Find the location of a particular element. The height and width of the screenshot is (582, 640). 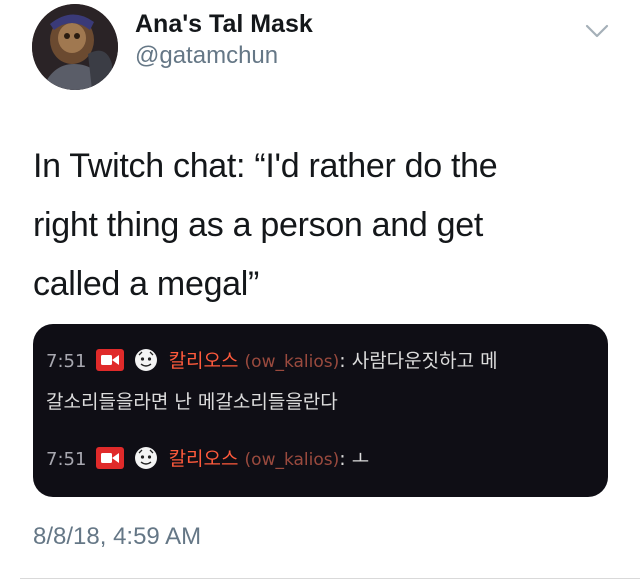

chat-message-text: : ㅗ is located at coordinates (354, 459).